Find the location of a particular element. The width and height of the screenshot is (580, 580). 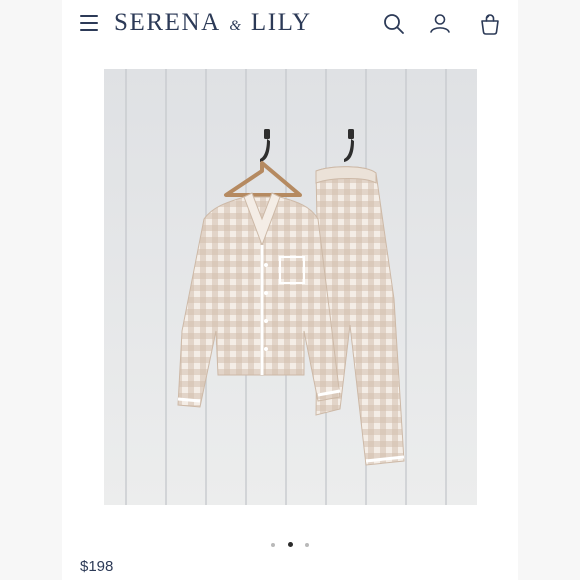

menu-icon is located at coordinates (89, 23).